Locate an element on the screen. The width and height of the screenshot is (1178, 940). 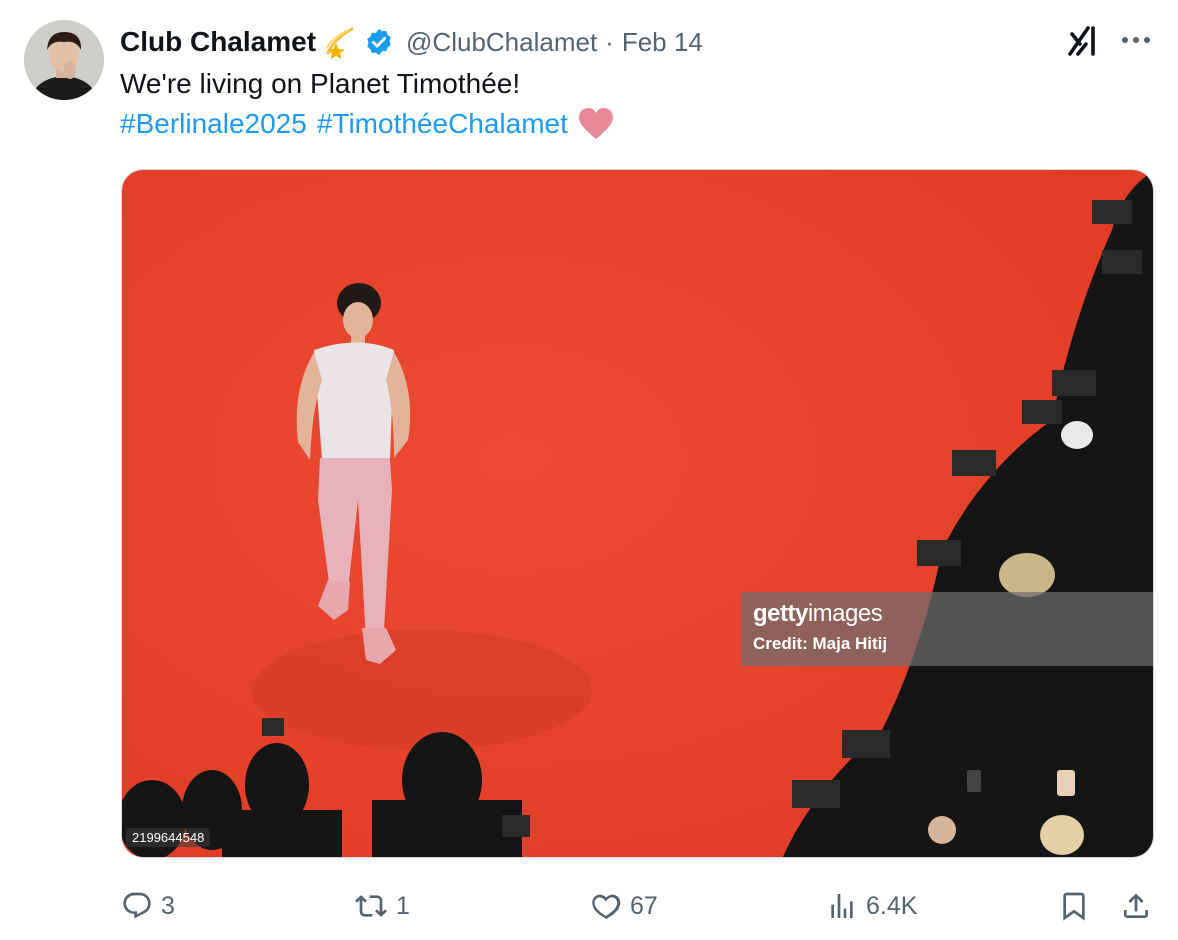
repost-button: 1 is located at coordinates (382, 906).